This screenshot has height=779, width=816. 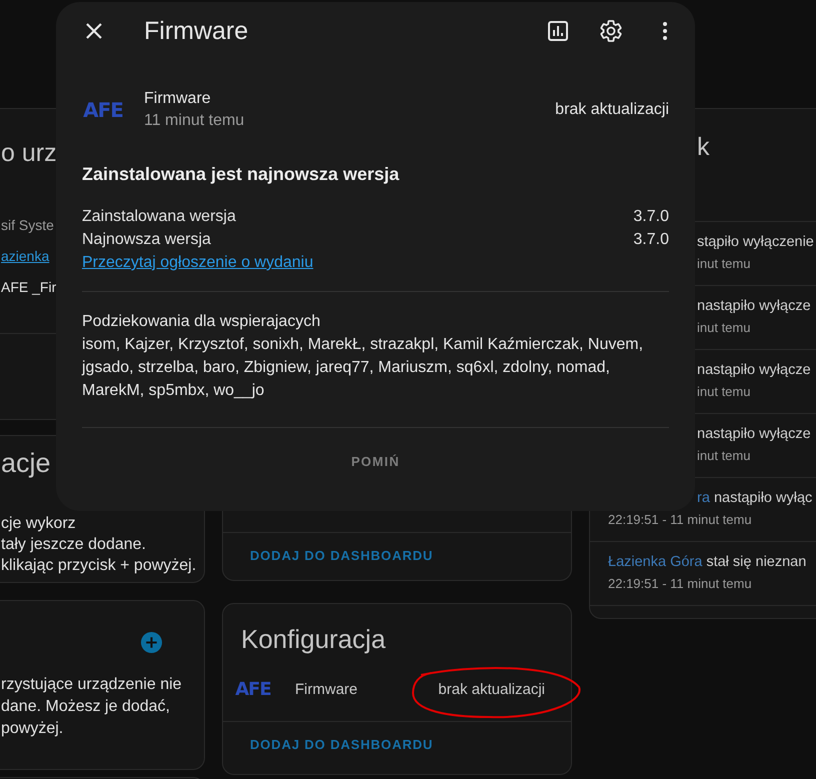 I want to click on card-title: Konfiguracja, so click(x=313, y=639).